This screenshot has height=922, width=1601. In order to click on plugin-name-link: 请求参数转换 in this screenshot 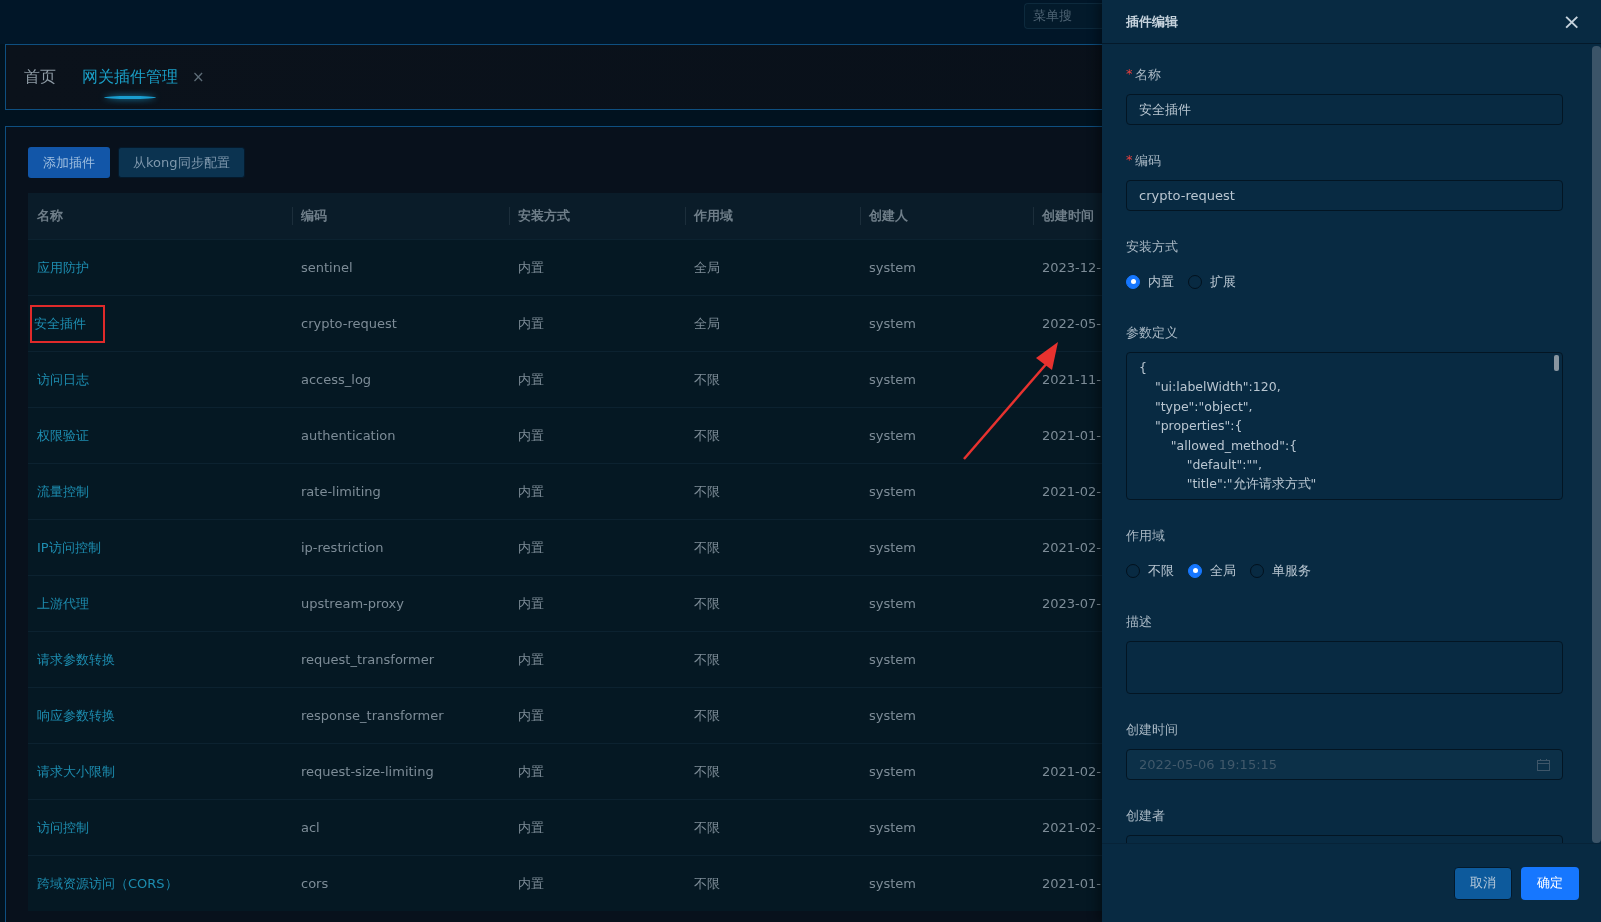, I will do `click(76, 659)`.